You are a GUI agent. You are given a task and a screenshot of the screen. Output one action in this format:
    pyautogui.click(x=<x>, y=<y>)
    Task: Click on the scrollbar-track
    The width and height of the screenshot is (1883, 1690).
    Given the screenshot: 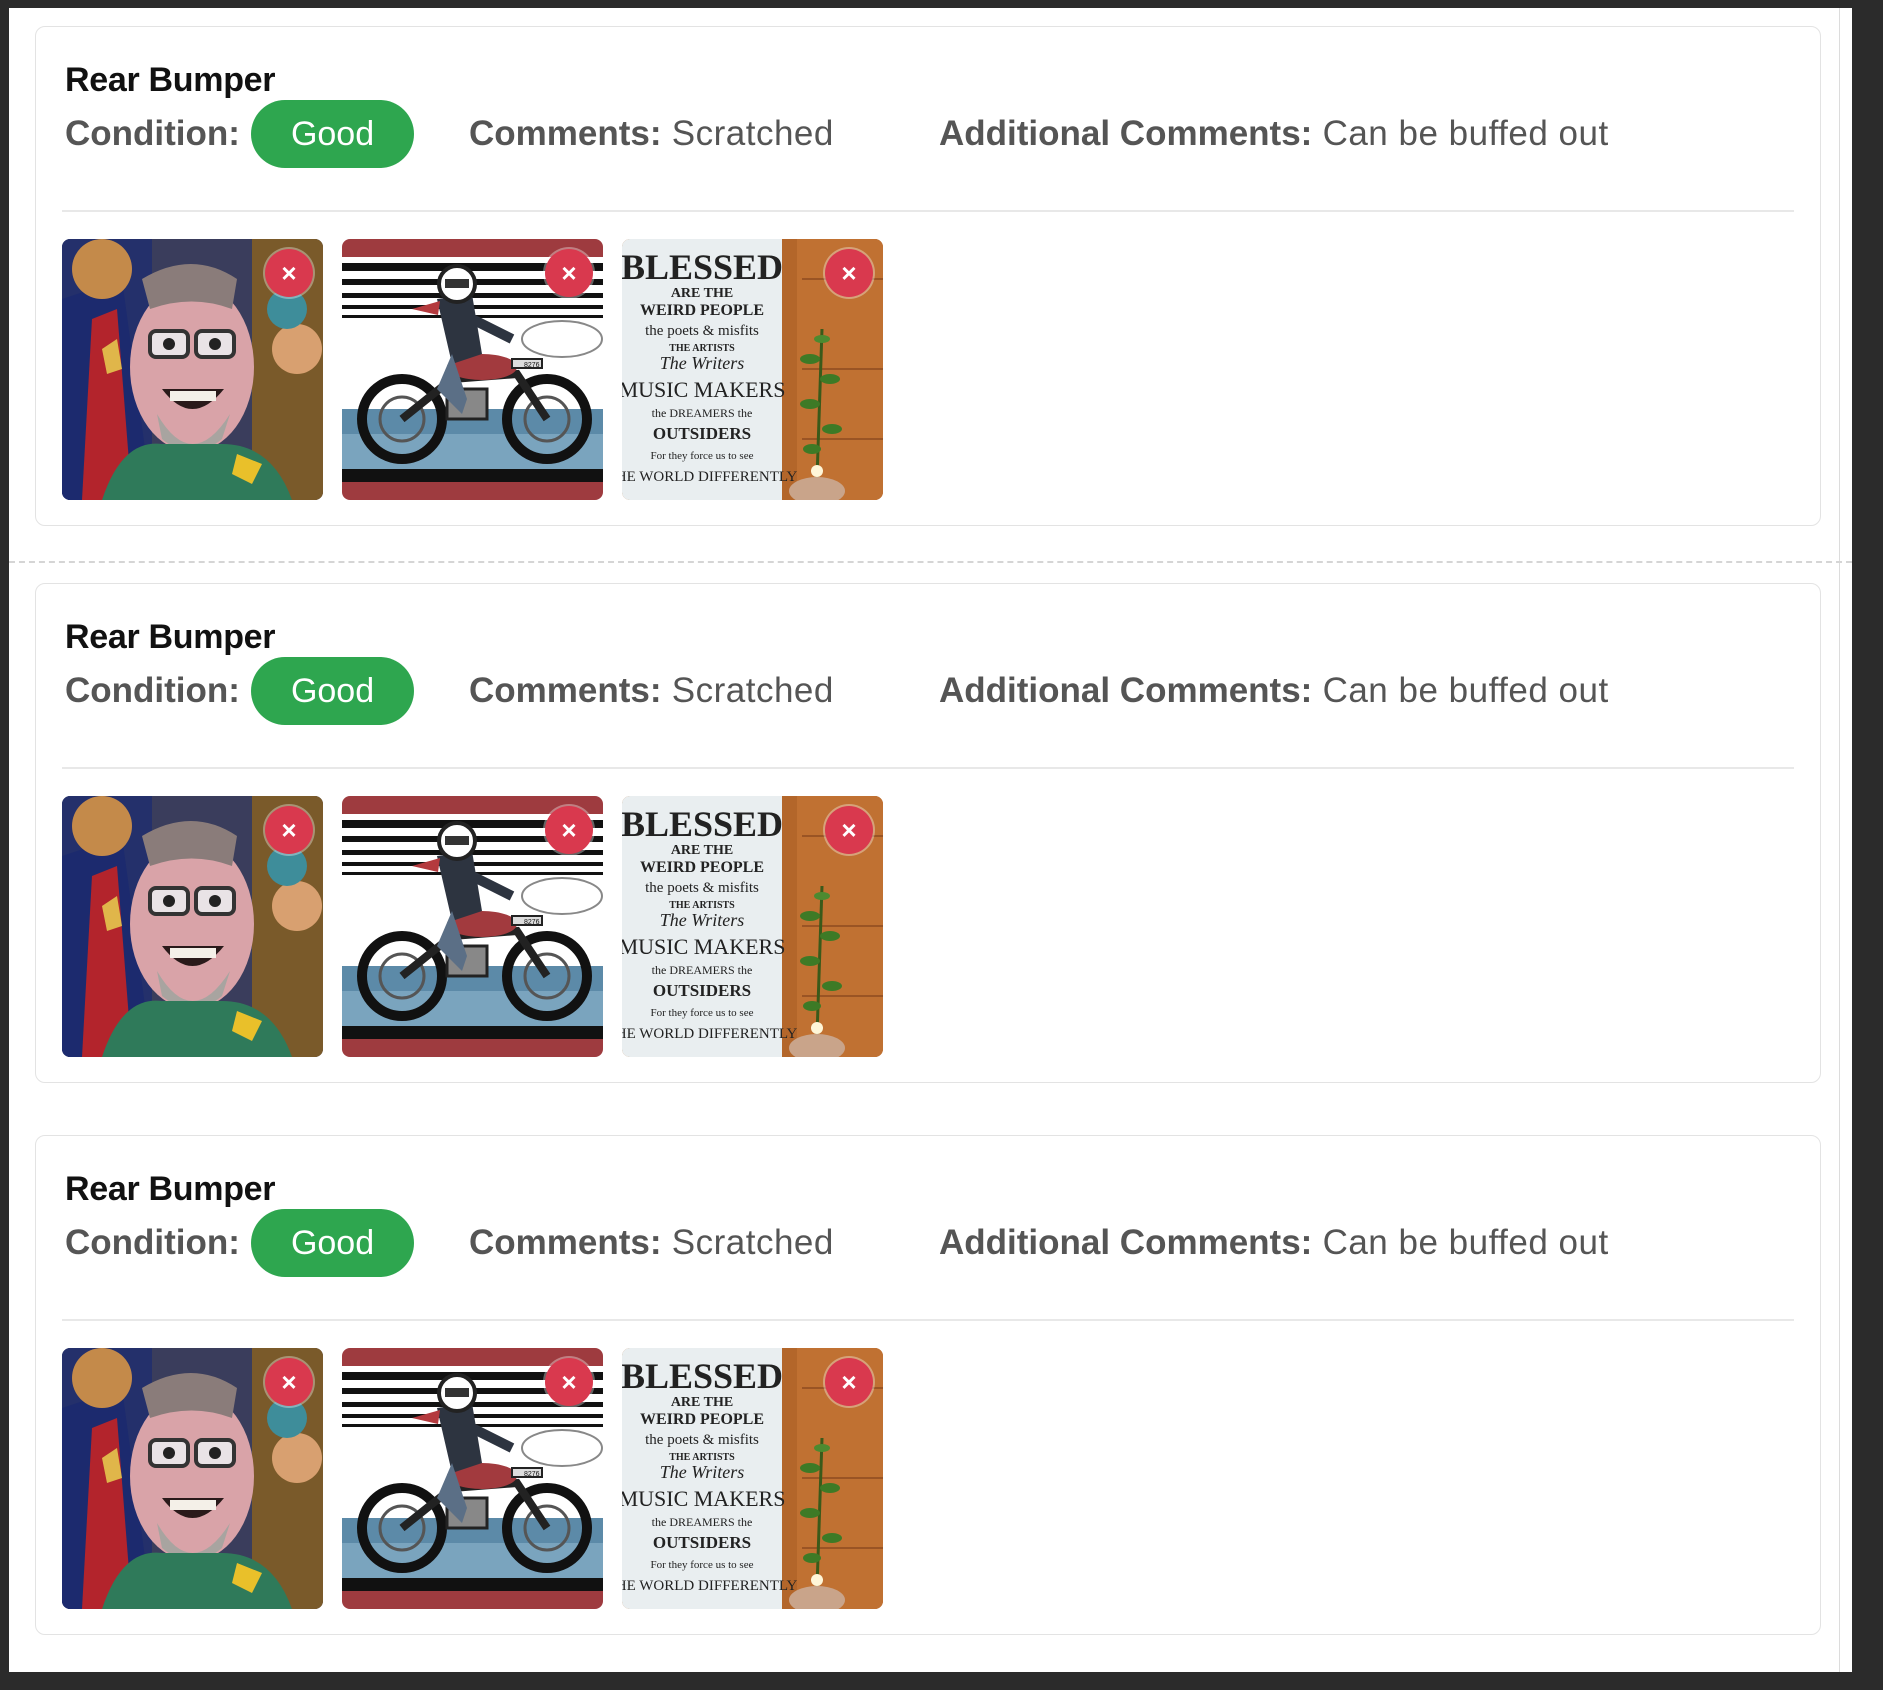 What is the action you would take?
    pyautogui.click(x=1839, y=840)
    